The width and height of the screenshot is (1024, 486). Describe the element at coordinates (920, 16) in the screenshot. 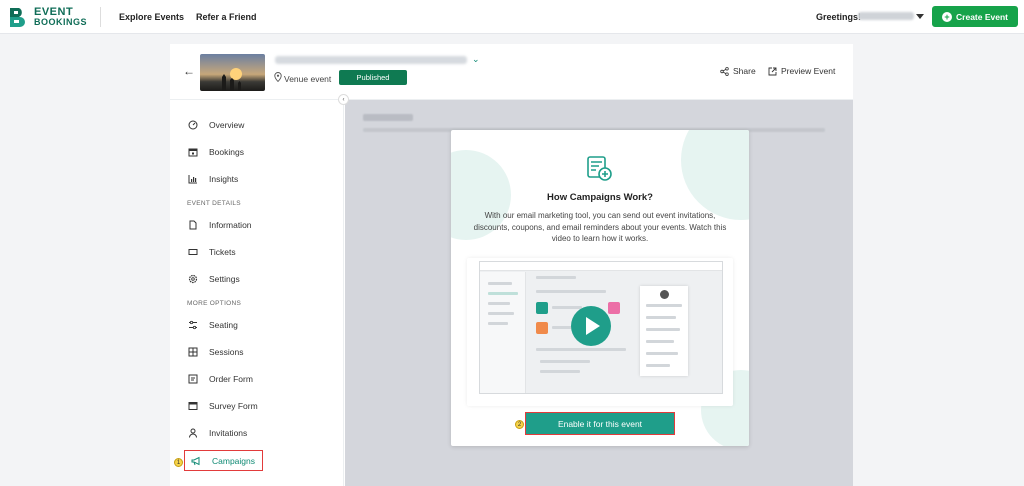

I see `caret-down-icon` at that location.